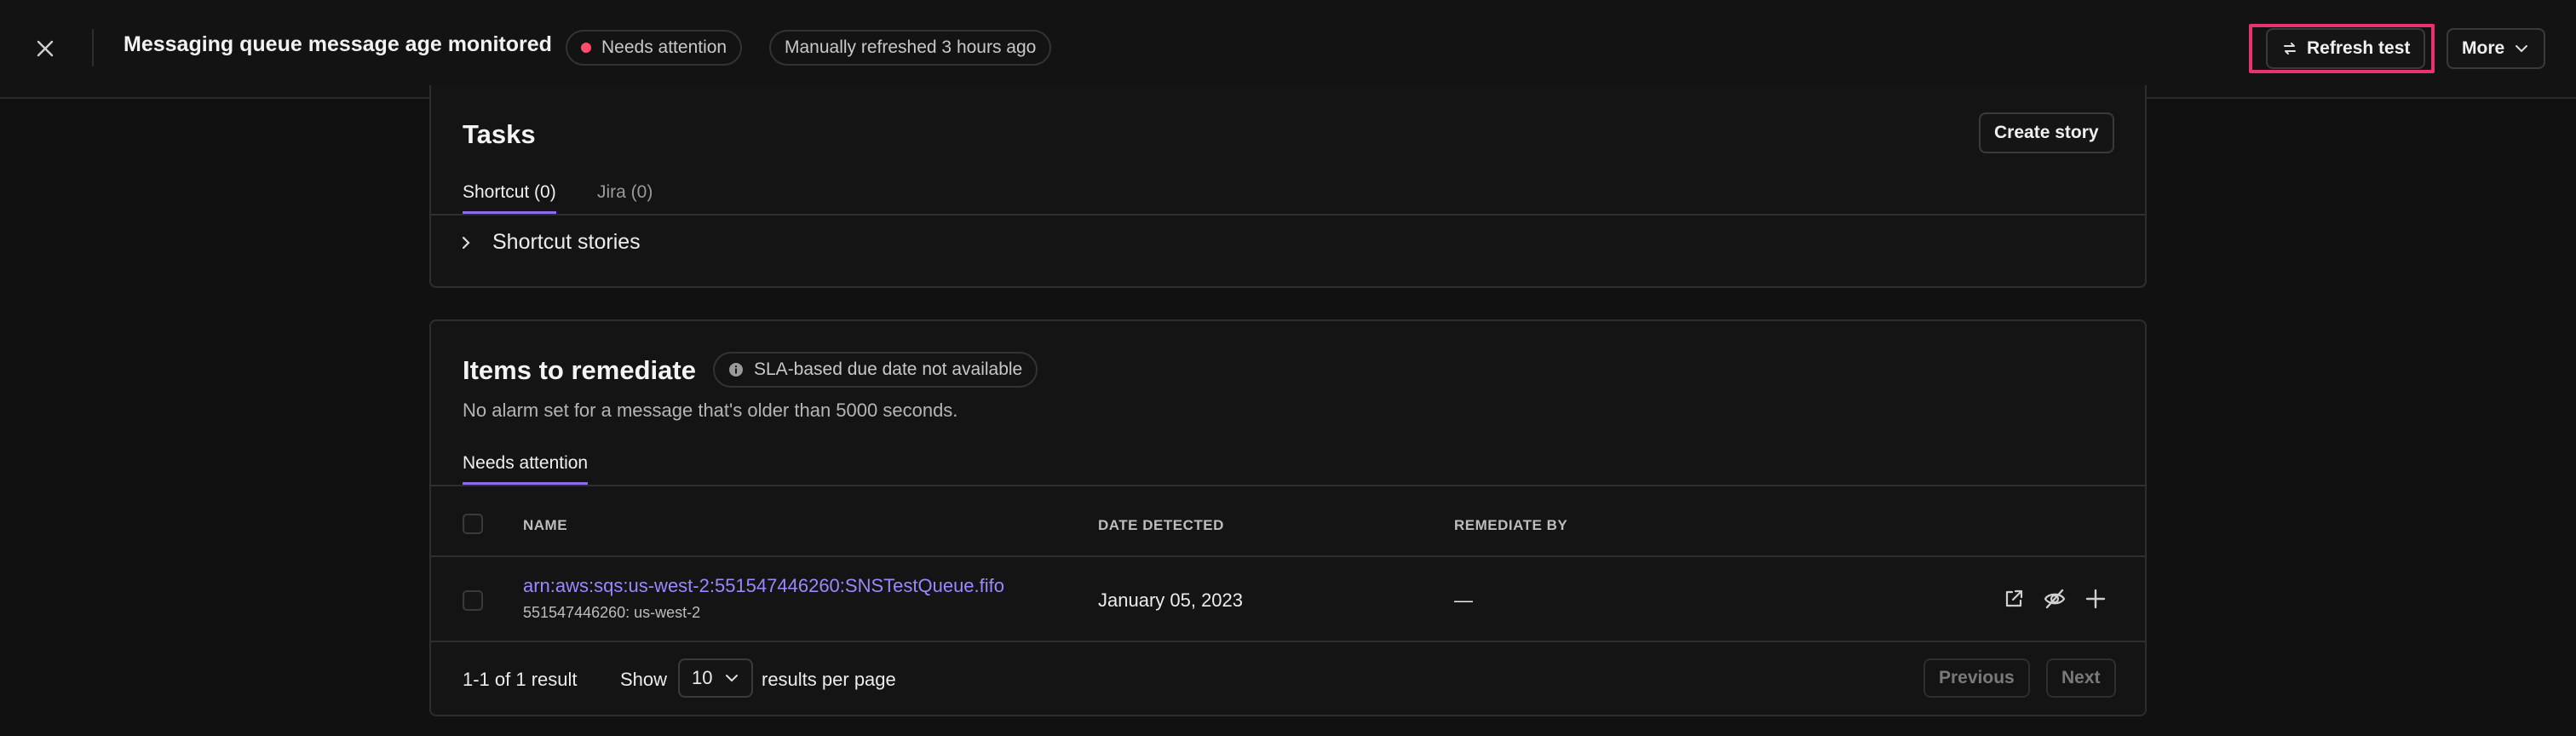  Describe the element at coordinates (510, 198) in the screenshot. I see `tab-shortcut: Shortcut (0)` at that location.